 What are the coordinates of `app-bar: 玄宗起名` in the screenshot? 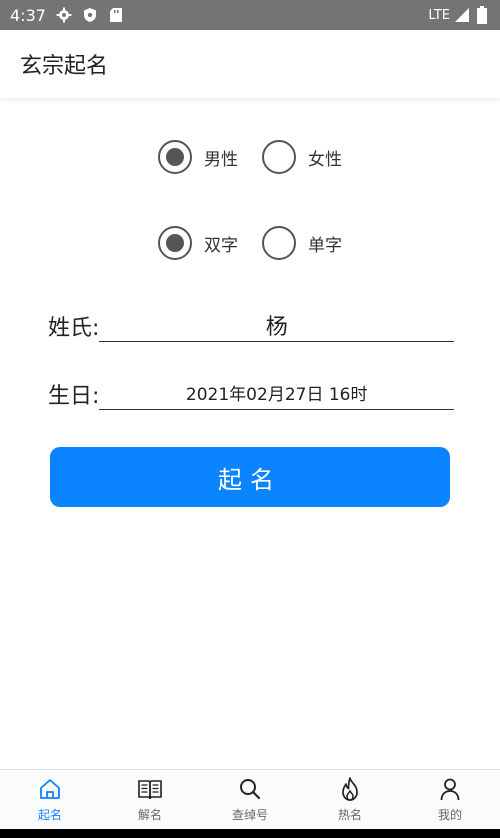 It's located at (250, 64).